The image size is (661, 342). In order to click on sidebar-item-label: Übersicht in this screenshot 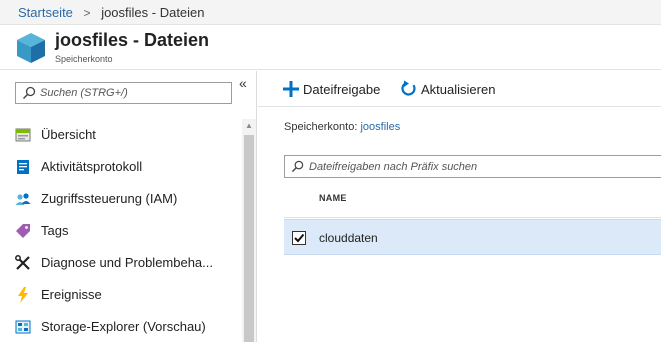, I will do `click(68, 134)`.